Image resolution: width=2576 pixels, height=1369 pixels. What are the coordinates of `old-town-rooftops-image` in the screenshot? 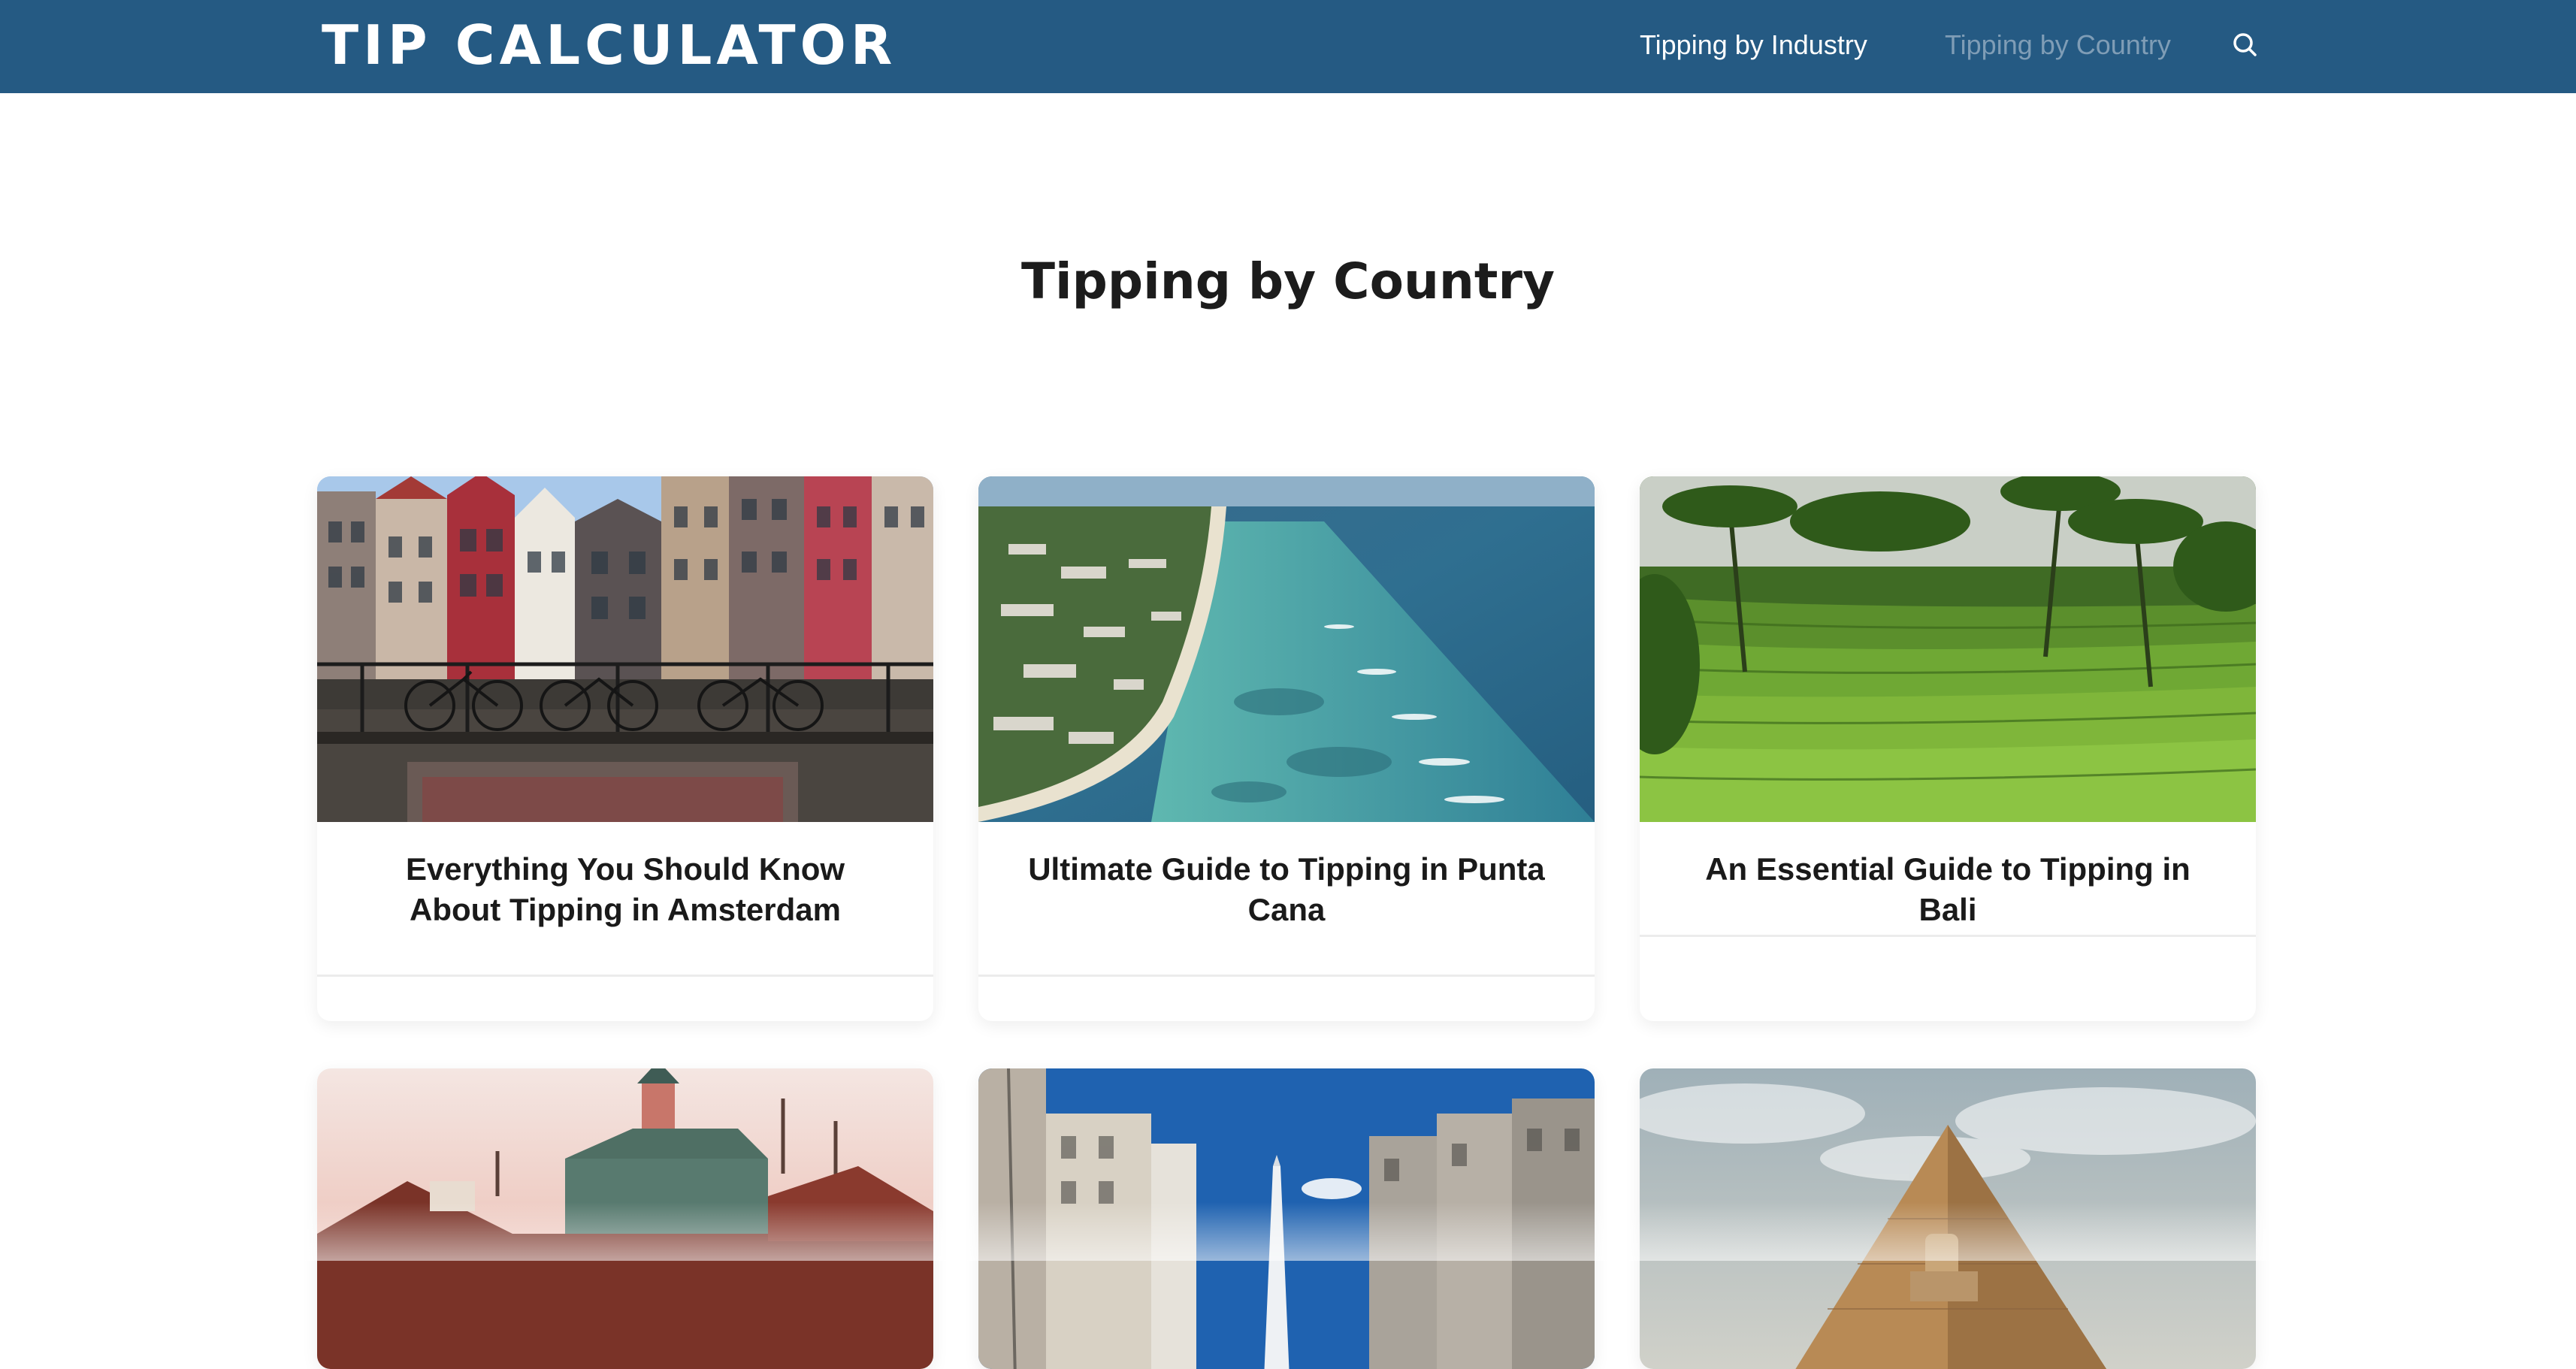 It's located at (625, 1218).